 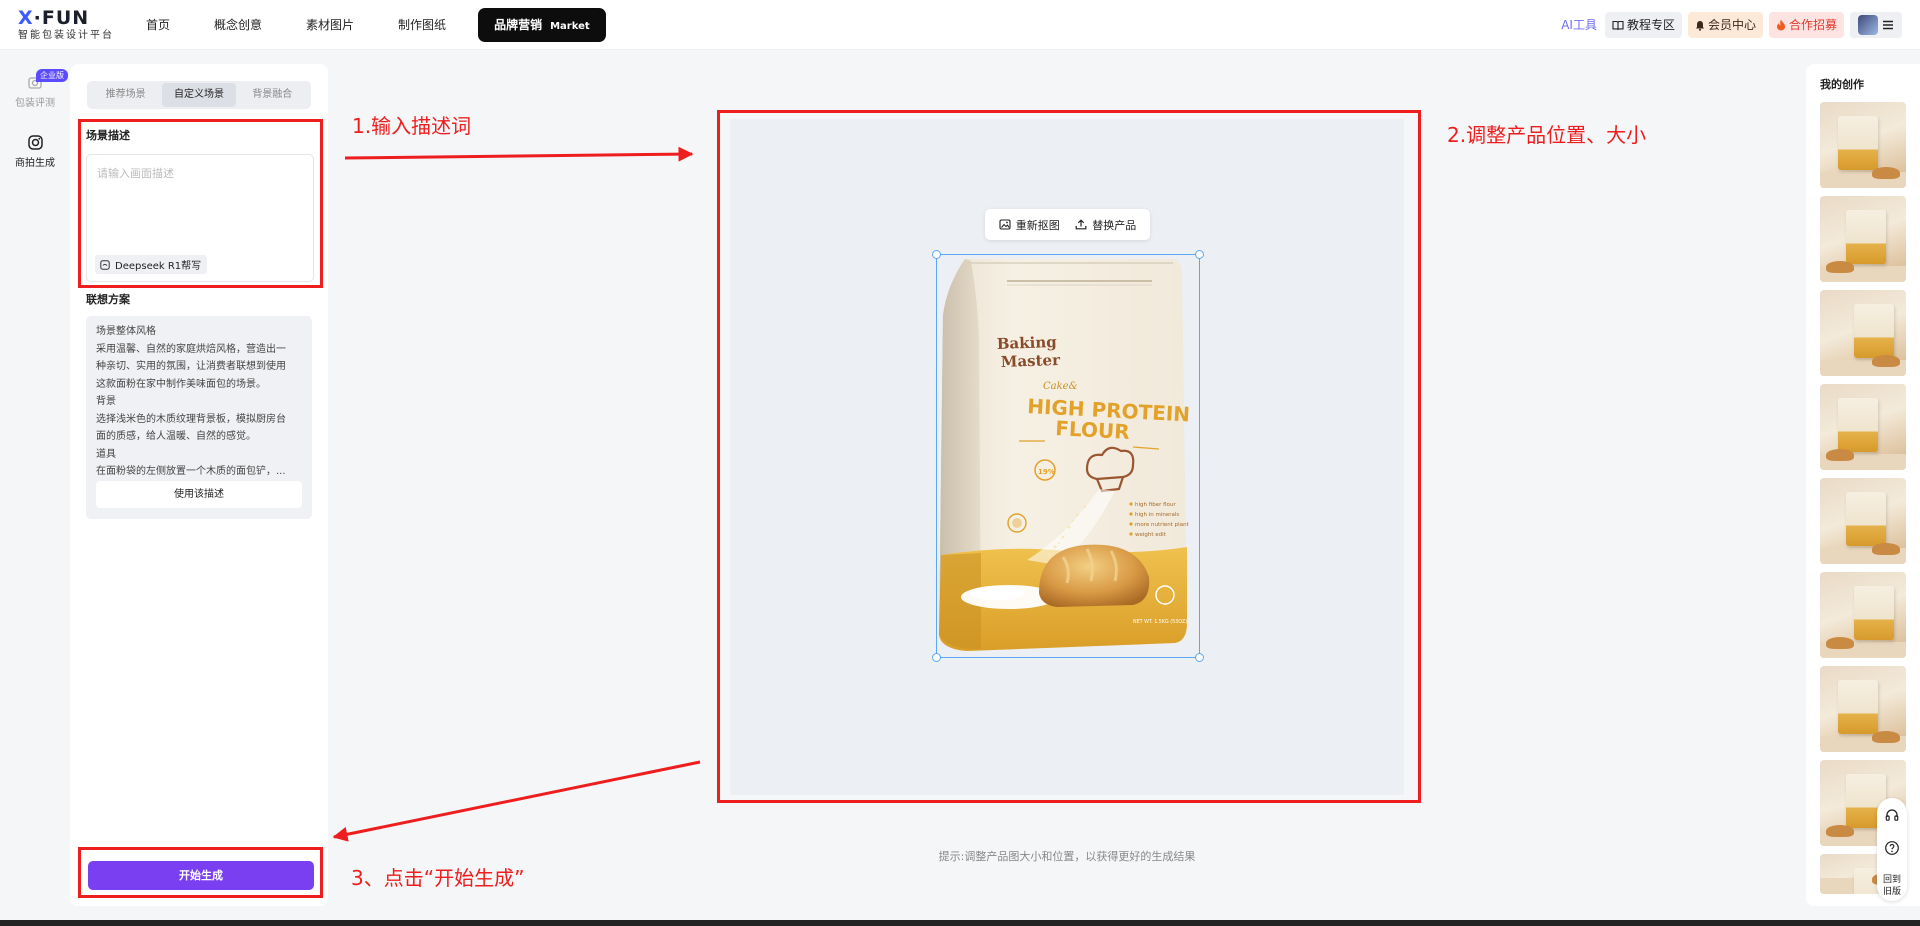 What do you see at coordinates (960, 923) in the screenshot?
I see `bottom-edge` at bounding box center [960, 923].